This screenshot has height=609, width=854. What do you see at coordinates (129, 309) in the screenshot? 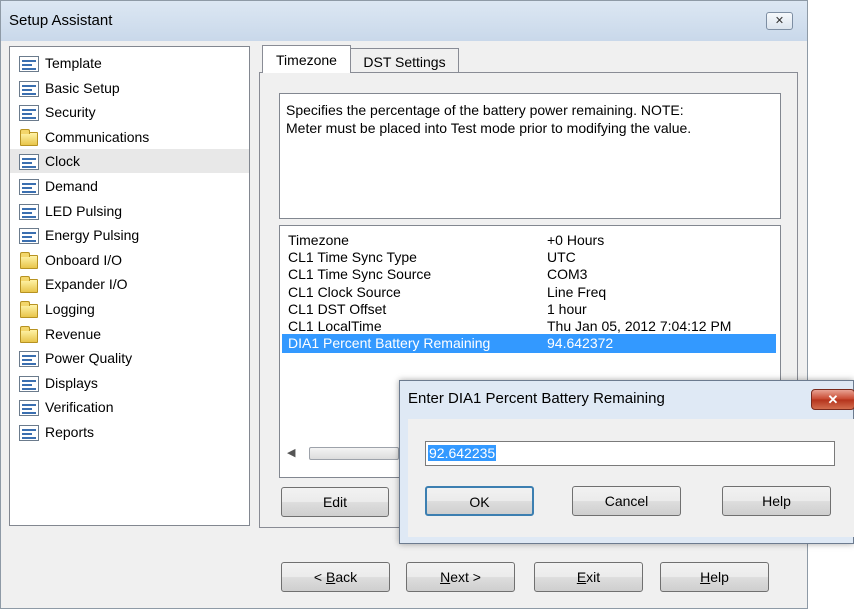
I see `nav-item: Logging` at bounding box center [129, 309].